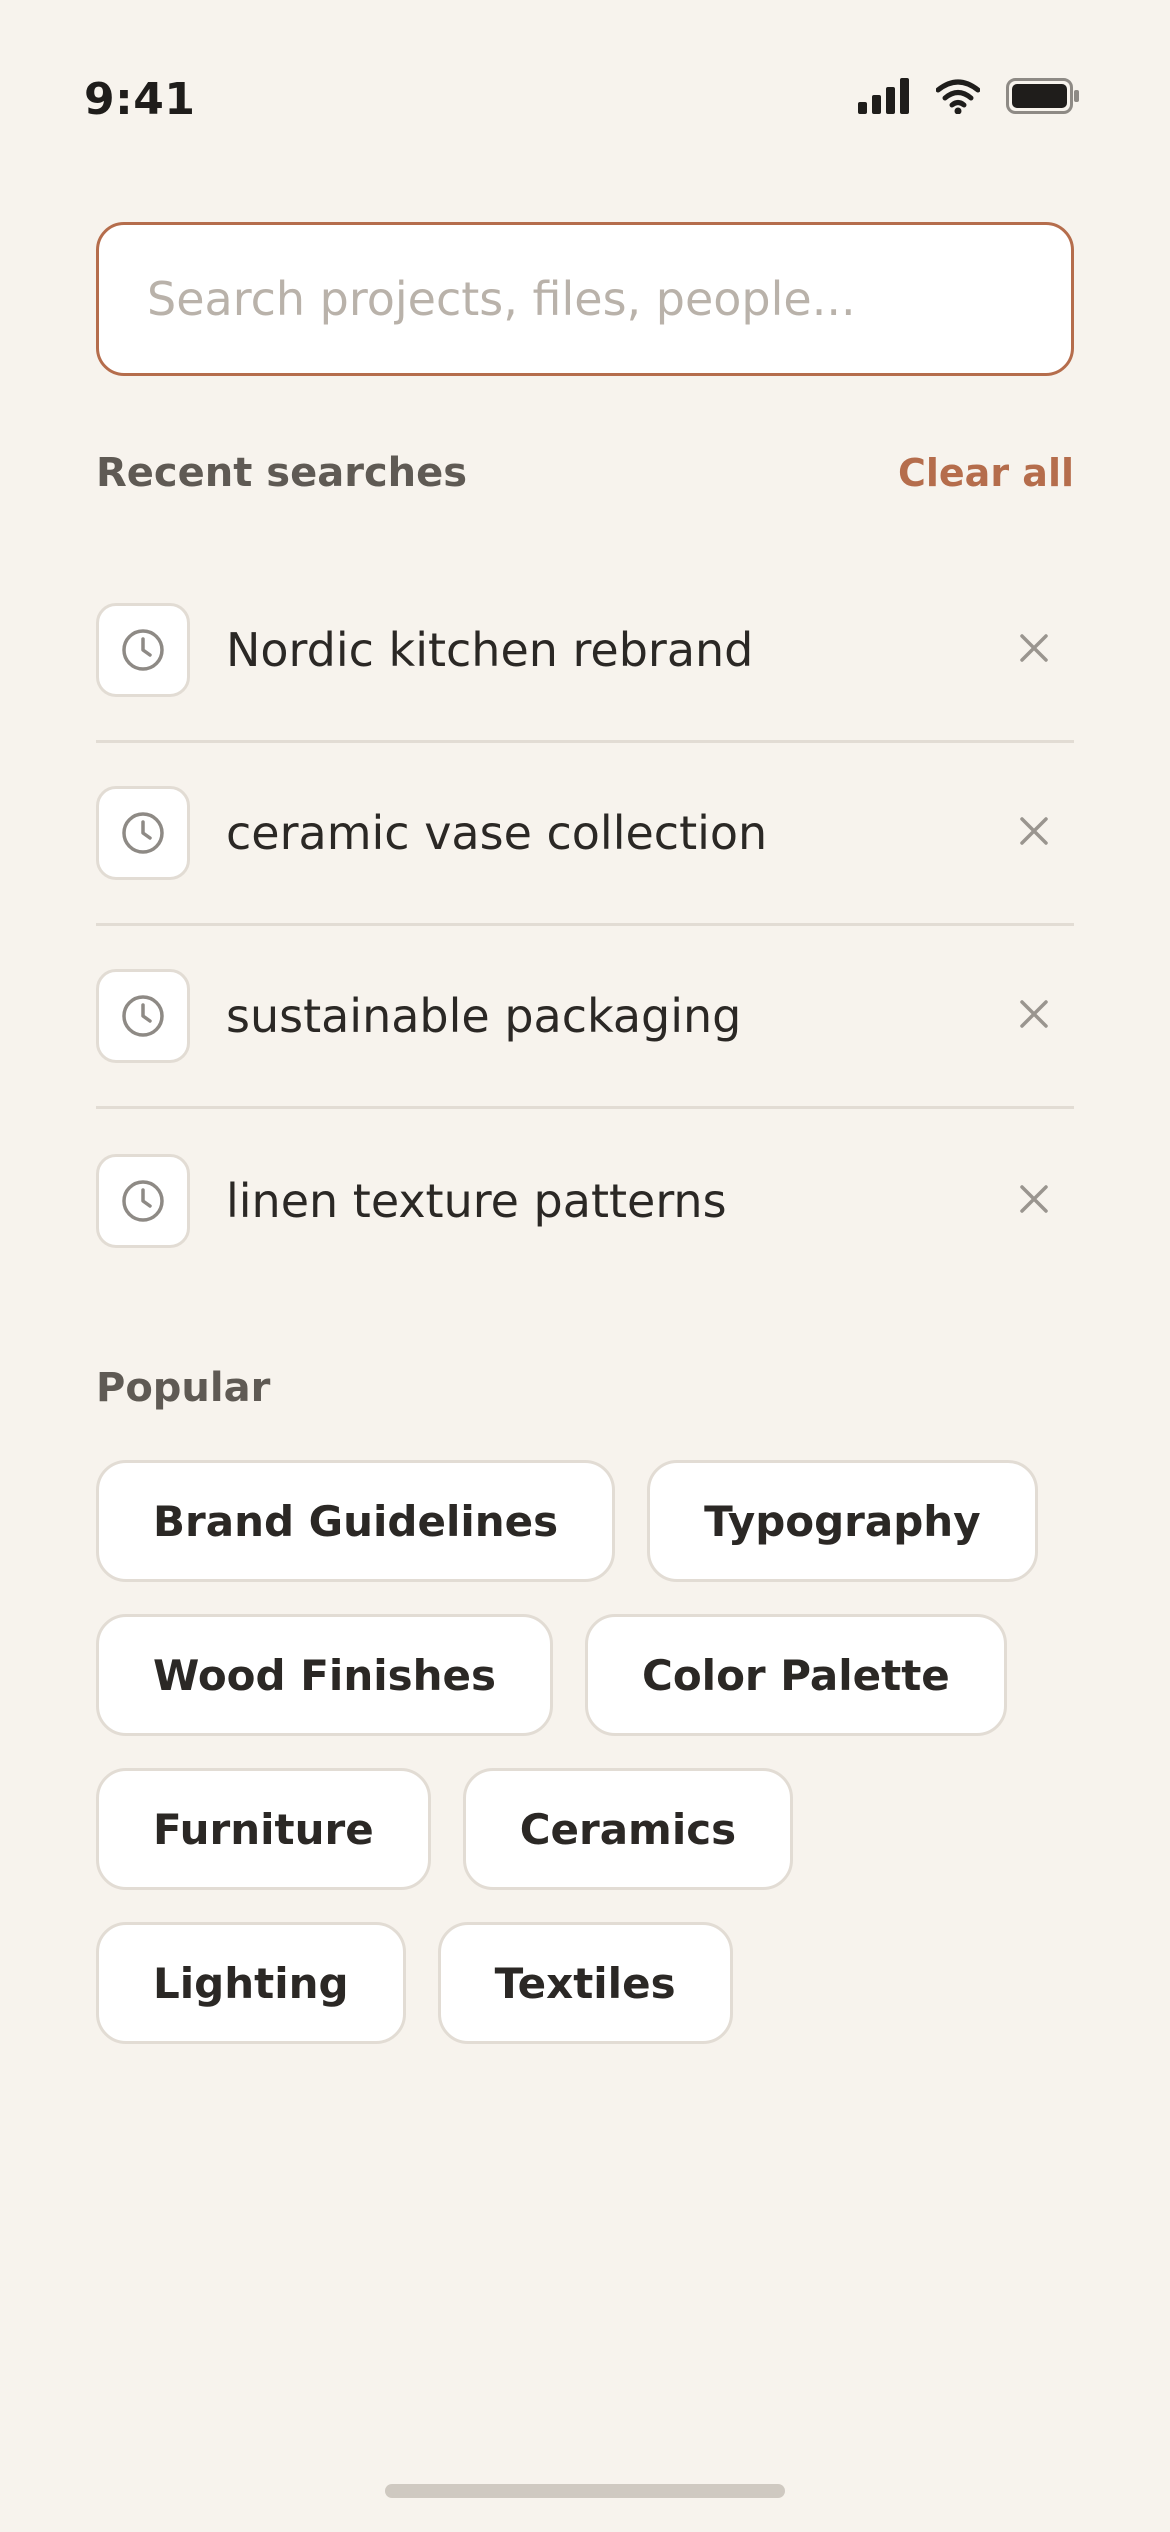  I want to click on popular-chip: Ceramics, so click(628, 1829).